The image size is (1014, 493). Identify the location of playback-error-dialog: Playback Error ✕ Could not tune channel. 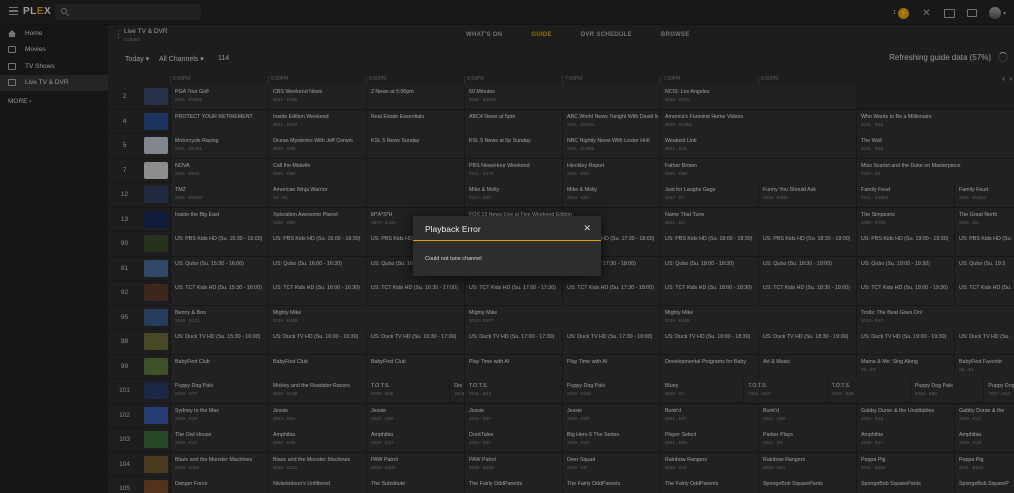
(507, 246).